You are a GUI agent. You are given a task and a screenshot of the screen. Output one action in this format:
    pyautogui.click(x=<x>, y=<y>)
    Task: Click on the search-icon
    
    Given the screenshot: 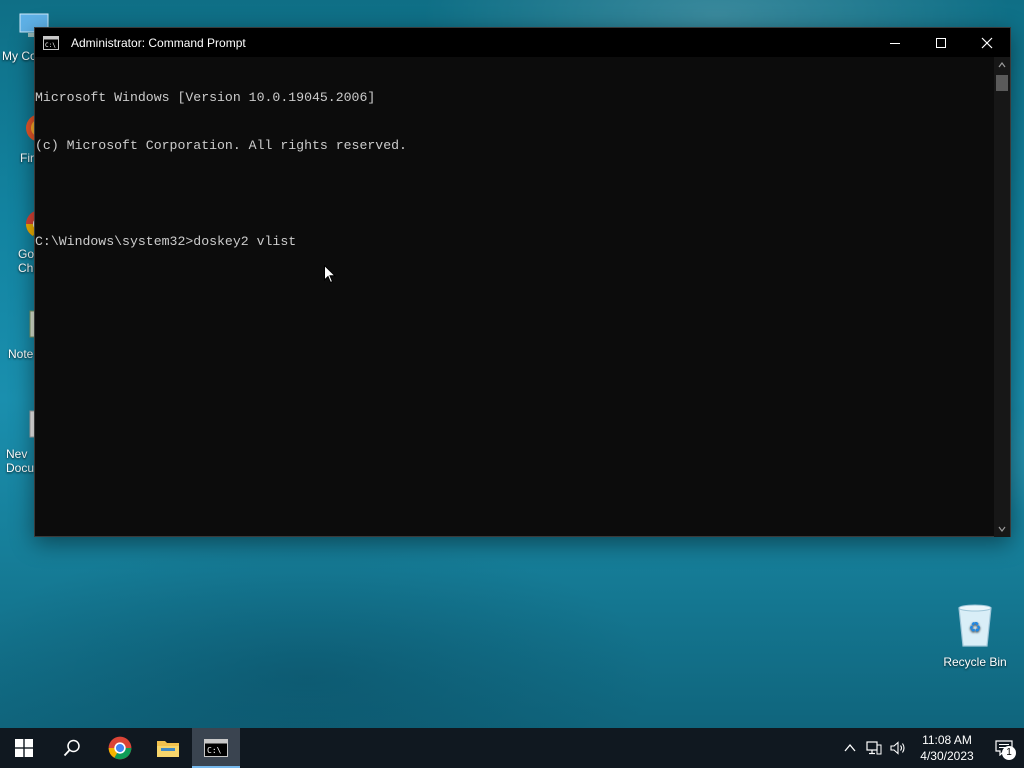 What is the action you would take?
    pyautogui.click(x=71, y=748)
    